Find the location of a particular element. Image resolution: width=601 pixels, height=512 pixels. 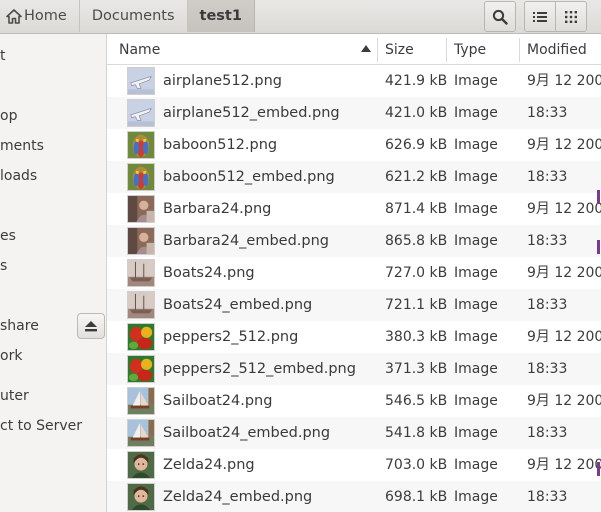

column-modified: Modified is located at coordinates (557, 49).